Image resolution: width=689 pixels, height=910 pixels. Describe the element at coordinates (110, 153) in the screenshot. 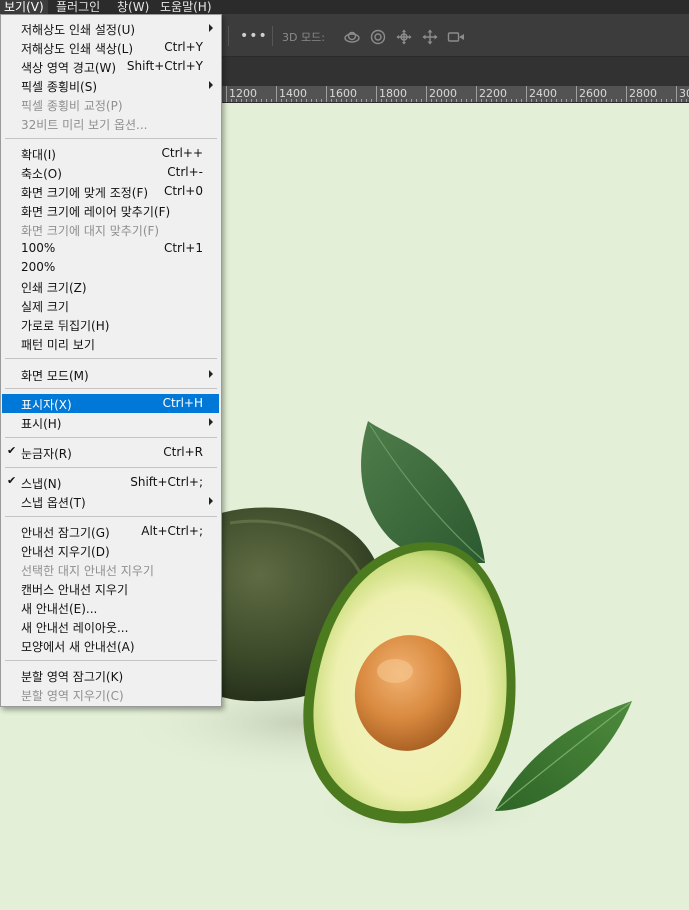

I see `menu-item-zoom-in: 확대(I) Ctrl++` at that location.